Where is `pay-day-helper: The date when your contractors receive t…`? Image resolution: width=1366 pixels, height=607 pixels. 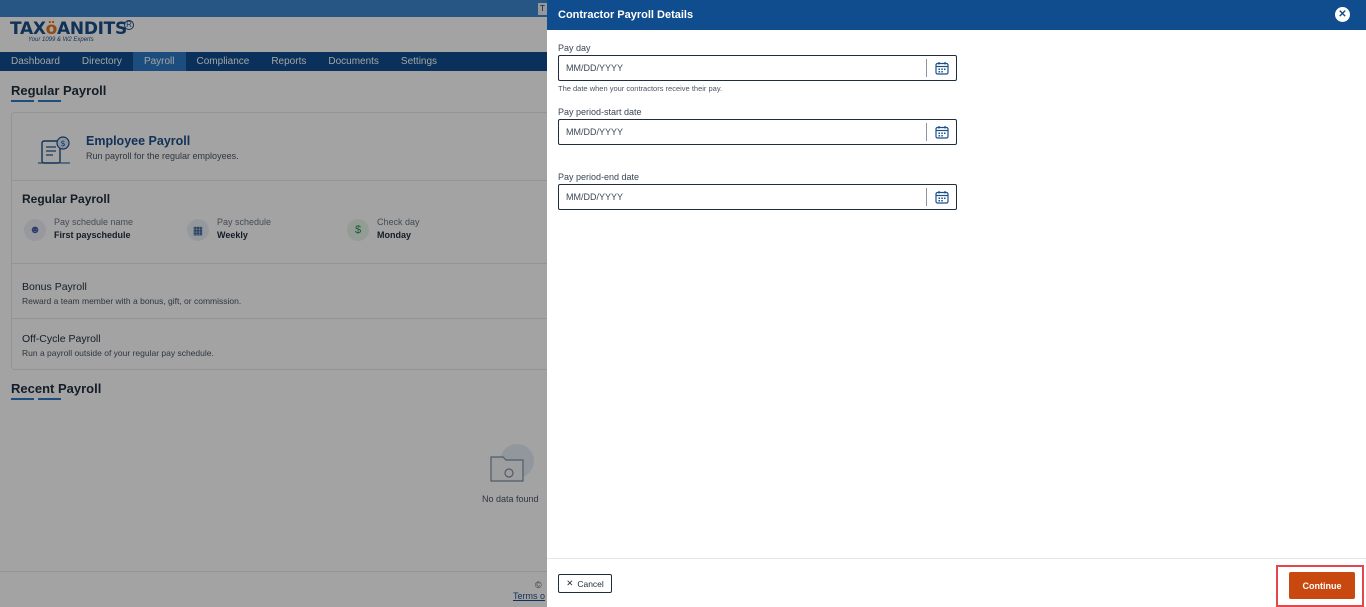
pay-day-helper: The date when your contractors receive t… is located at coordinates (640, 88).